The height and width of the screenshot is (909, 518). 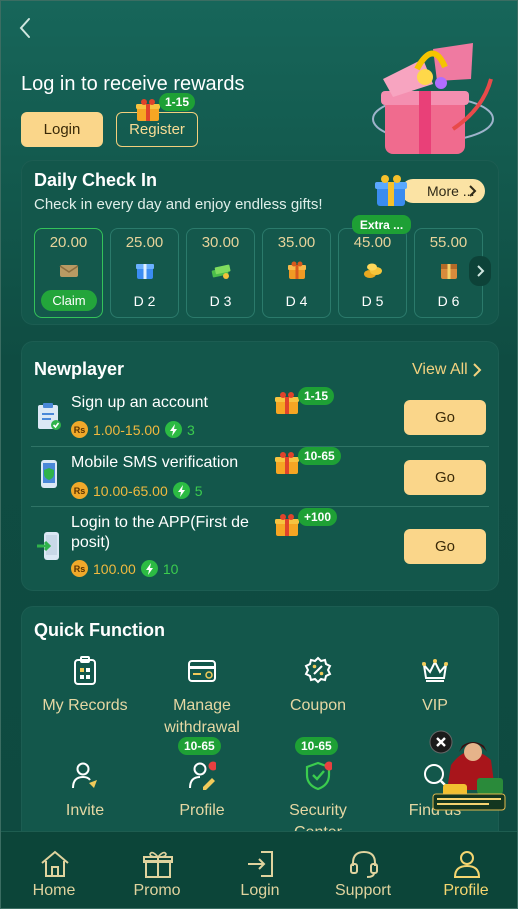 I want to click on newplayer-title: Newplayer, so click(x=79, y=369).